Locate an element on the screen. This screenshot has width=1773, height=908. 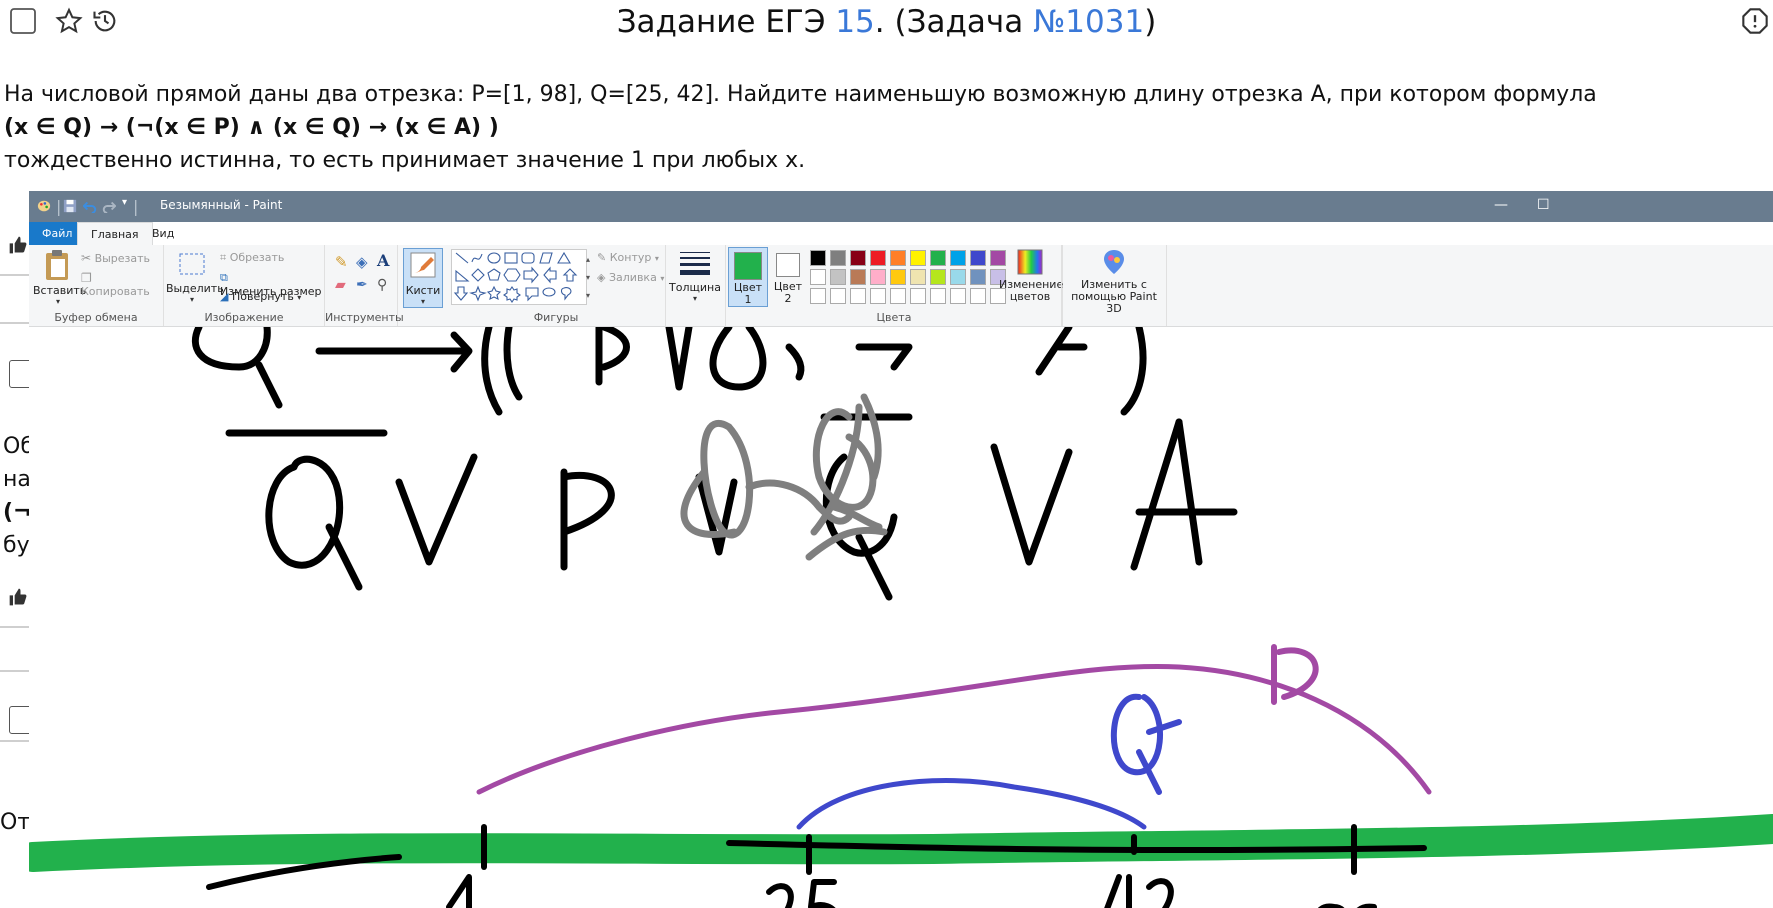
cut-label: Вырезать is located at coordinates (122, 258).